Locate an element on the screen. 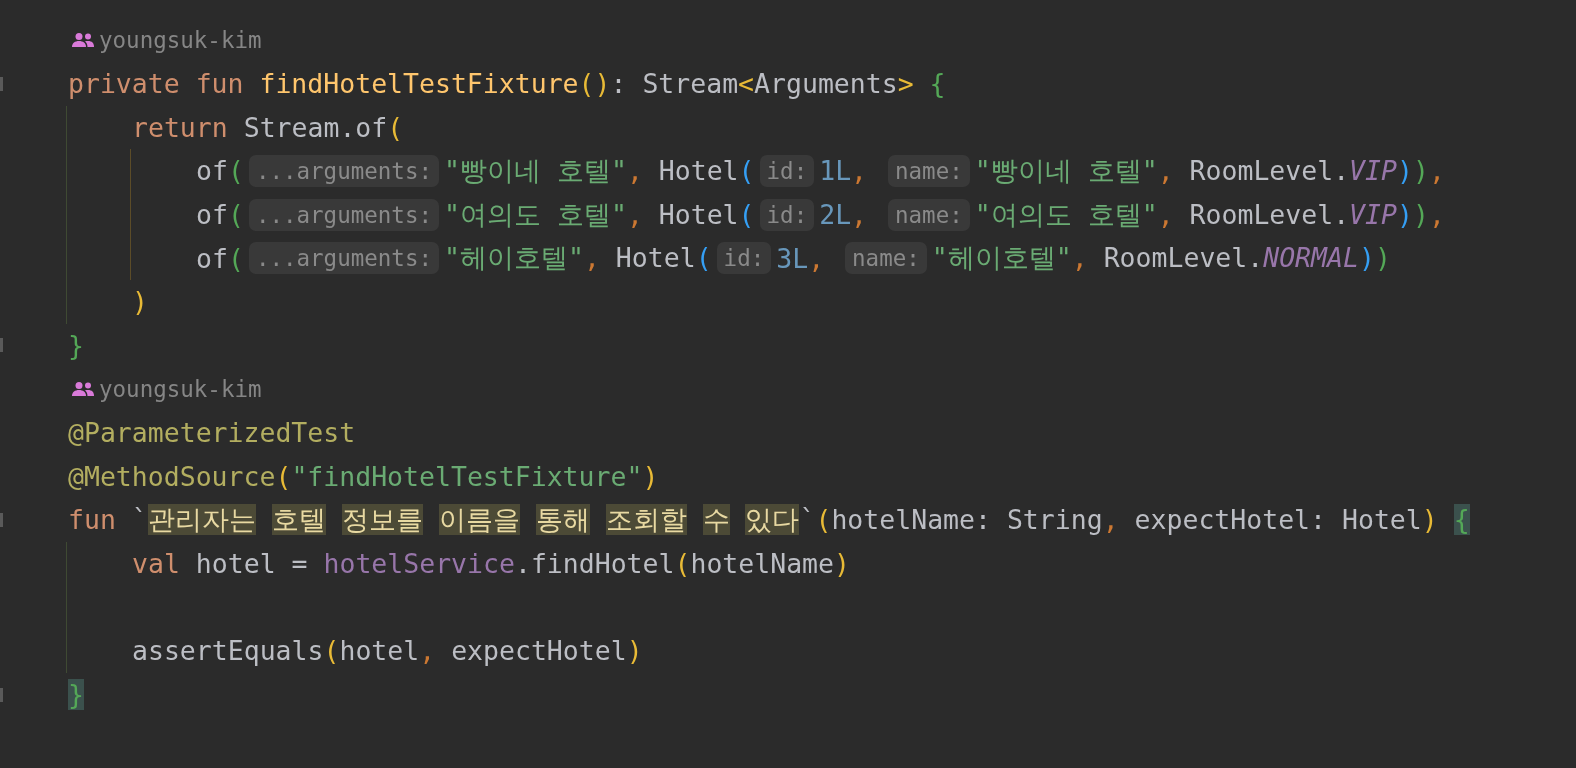 This screenshot has width=1576, height=768. code-text: "헤이호텔", RoomLevel.NORMAL)) is located at coordinates (1161, 258).